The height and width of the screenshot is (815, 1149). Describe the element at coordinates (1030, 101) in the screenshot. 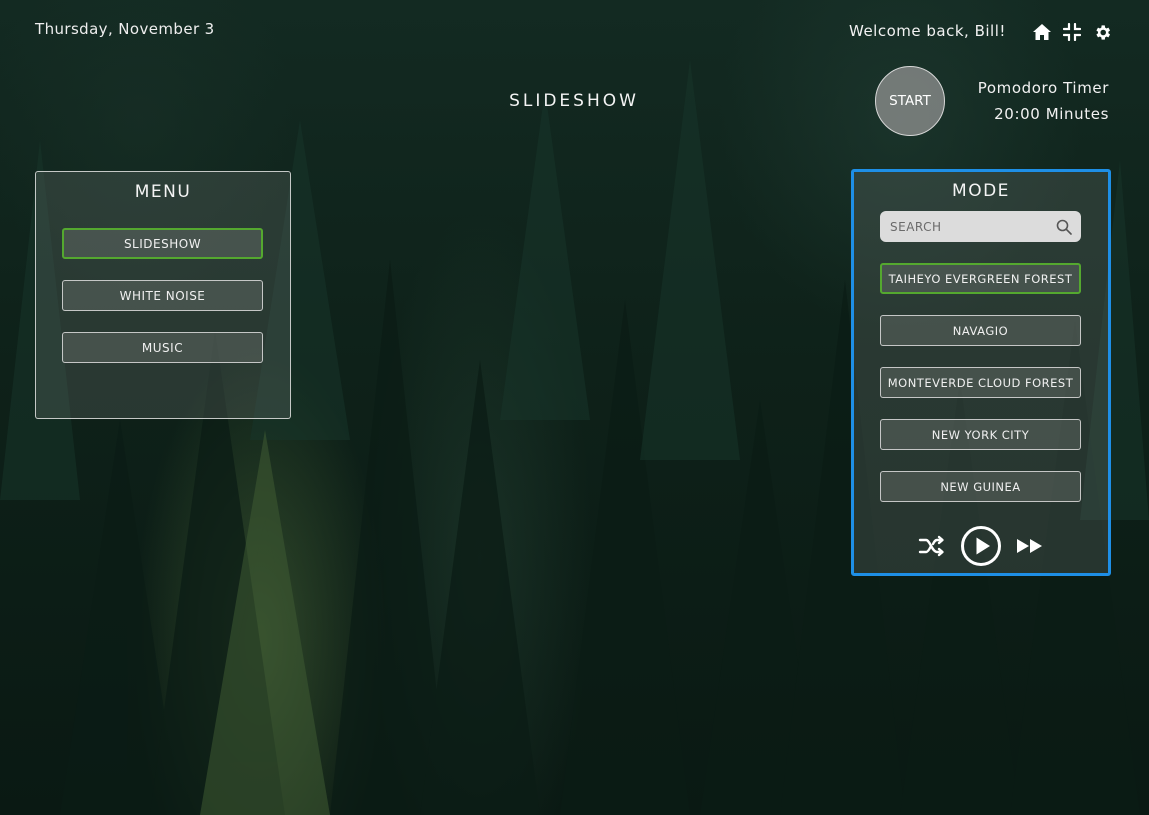

I see `pomodoro-timer: Pomodoro Timer 20:00 Minutes` at that location.